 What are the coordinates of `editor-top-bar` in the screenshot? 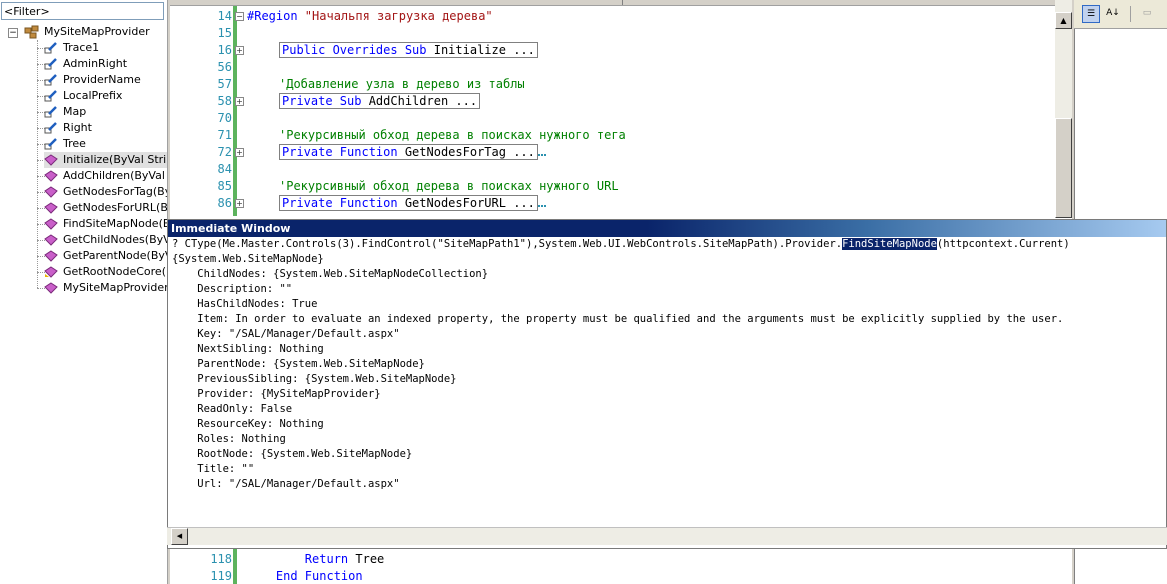 It's located at (621, 3).